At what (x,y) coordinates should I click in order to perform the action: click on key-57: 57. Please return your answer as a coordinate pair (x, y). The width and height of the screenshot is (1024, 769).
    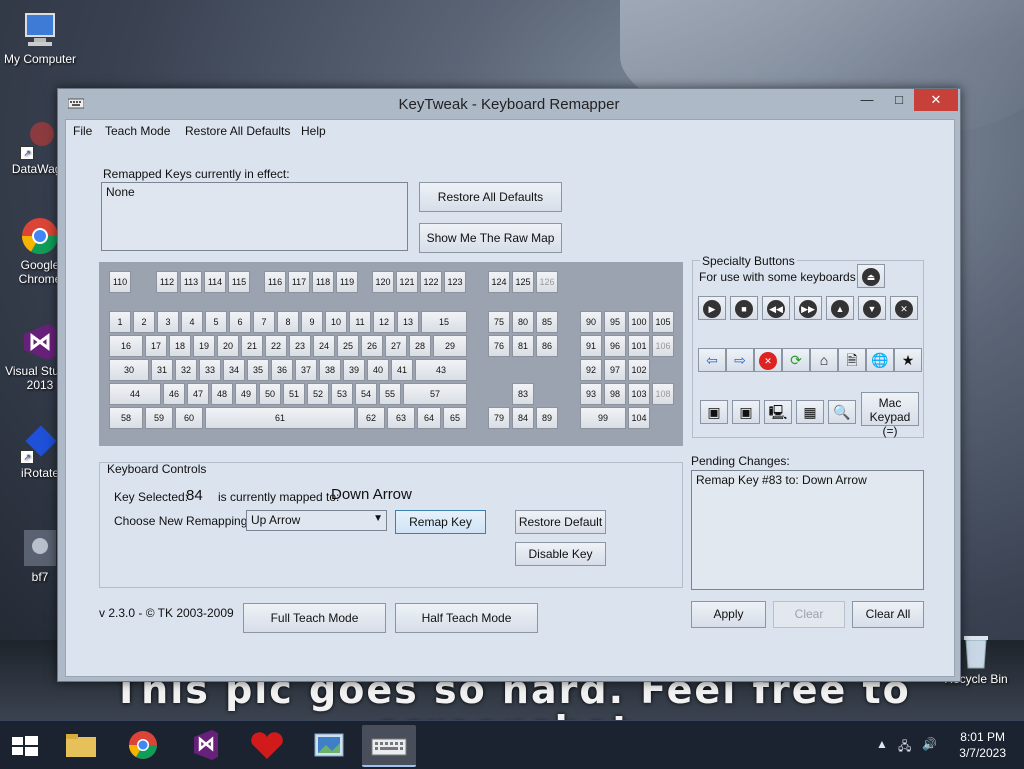
    Looking at the image, I should click on (435, 394).